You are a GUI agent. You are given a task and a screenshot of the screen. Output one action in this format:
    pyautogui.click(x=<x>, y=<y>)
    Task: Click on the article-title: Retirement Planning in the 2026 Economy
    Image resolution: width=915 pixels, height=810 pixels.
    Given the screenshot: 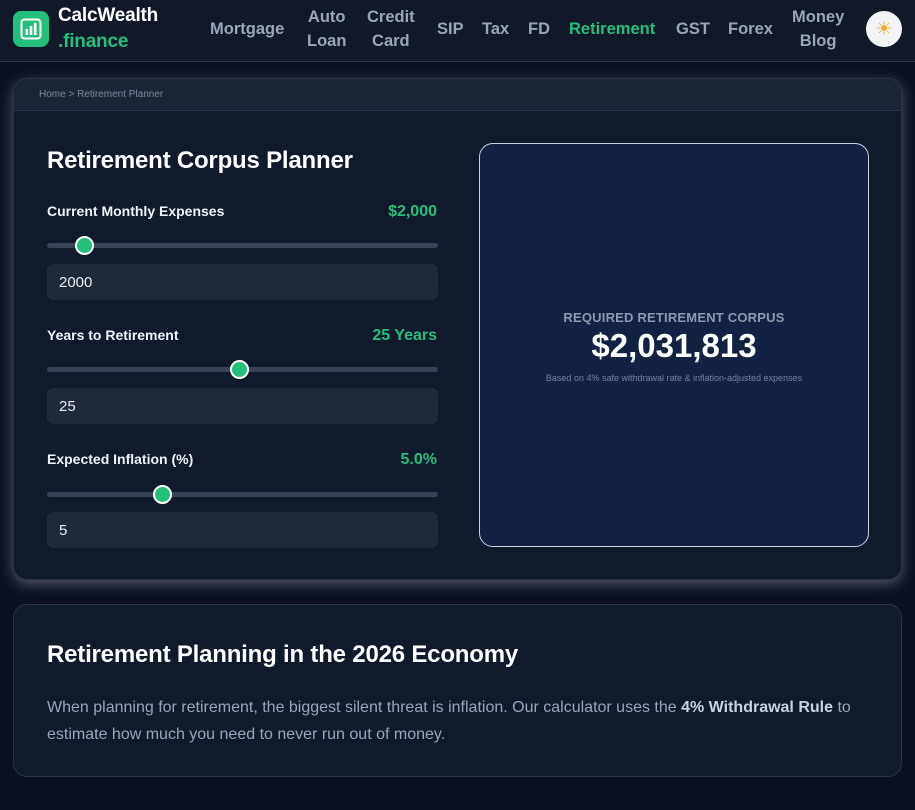 What is the action you would take?
    pyautogui.click(x=282, y=654)
    